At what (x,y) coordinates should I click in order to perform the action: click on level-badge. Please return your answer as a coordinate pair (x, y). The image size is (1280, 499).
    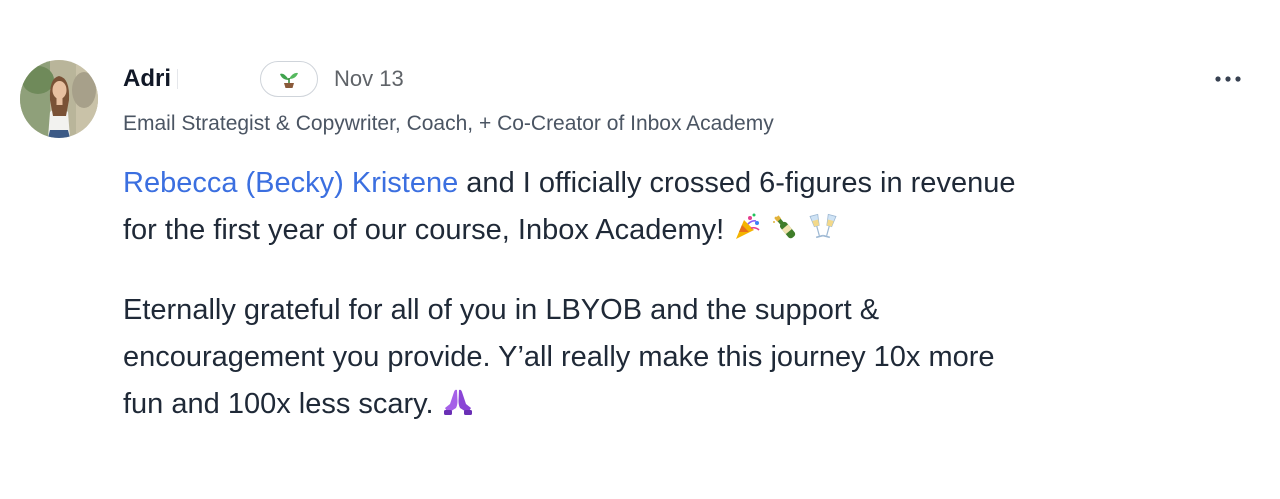
    Looking at the image, I should click on (289, 79).